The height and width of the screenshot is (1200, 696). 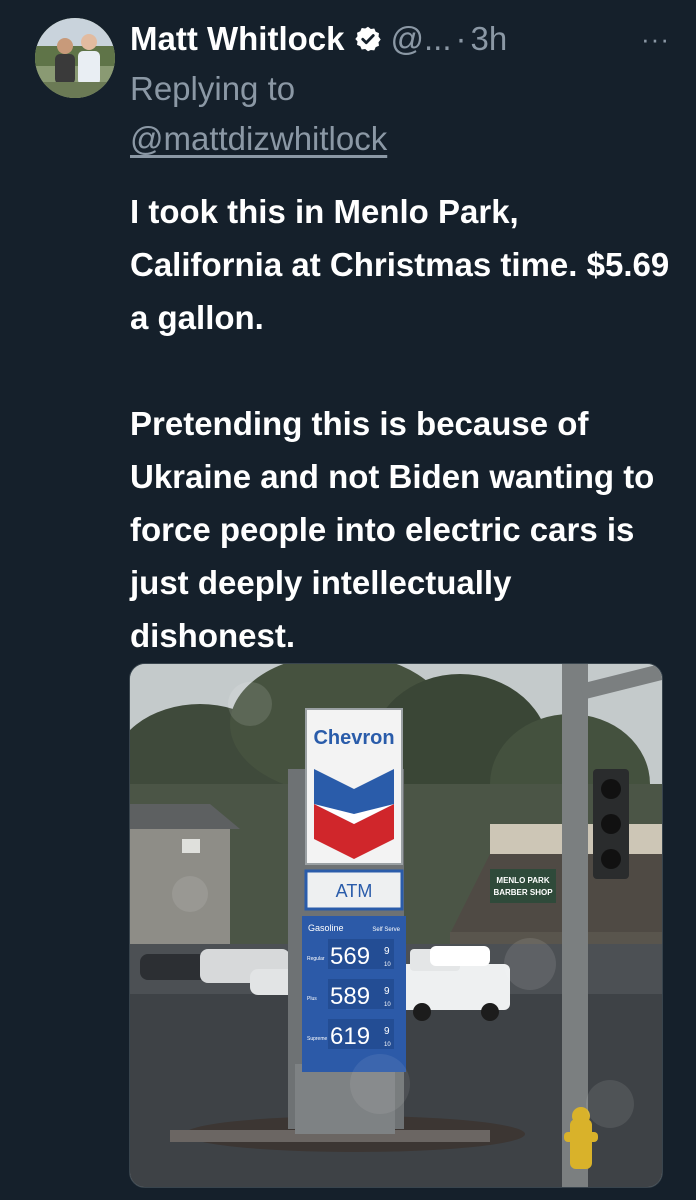 I want to click on grade-name: Regular, so click(x=316, y=959).